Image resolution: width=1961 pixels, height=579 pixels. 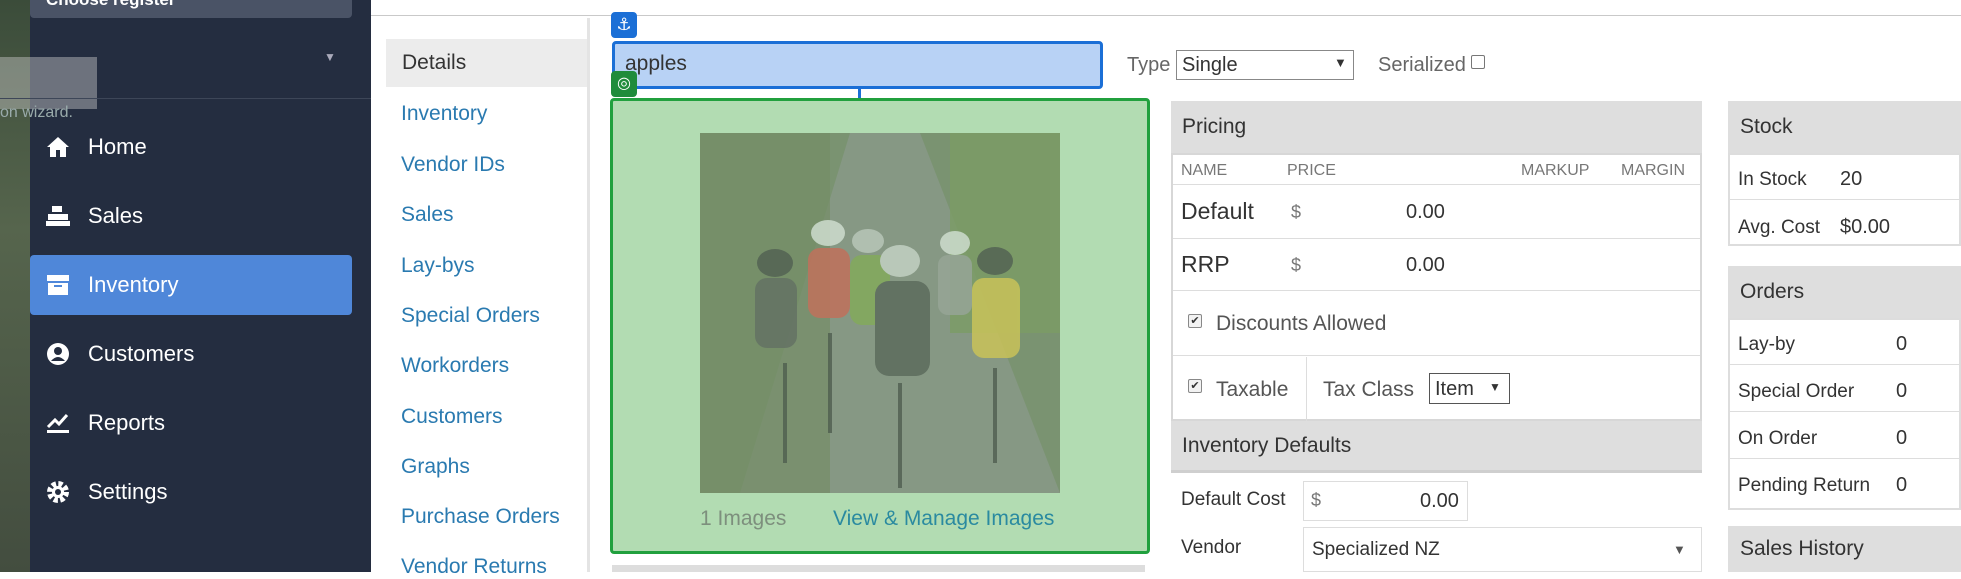 What do you see at coordinates (1478, 62) in the screenshot?
I see `serialized-checkbox` at bounding box center [1478, 62].